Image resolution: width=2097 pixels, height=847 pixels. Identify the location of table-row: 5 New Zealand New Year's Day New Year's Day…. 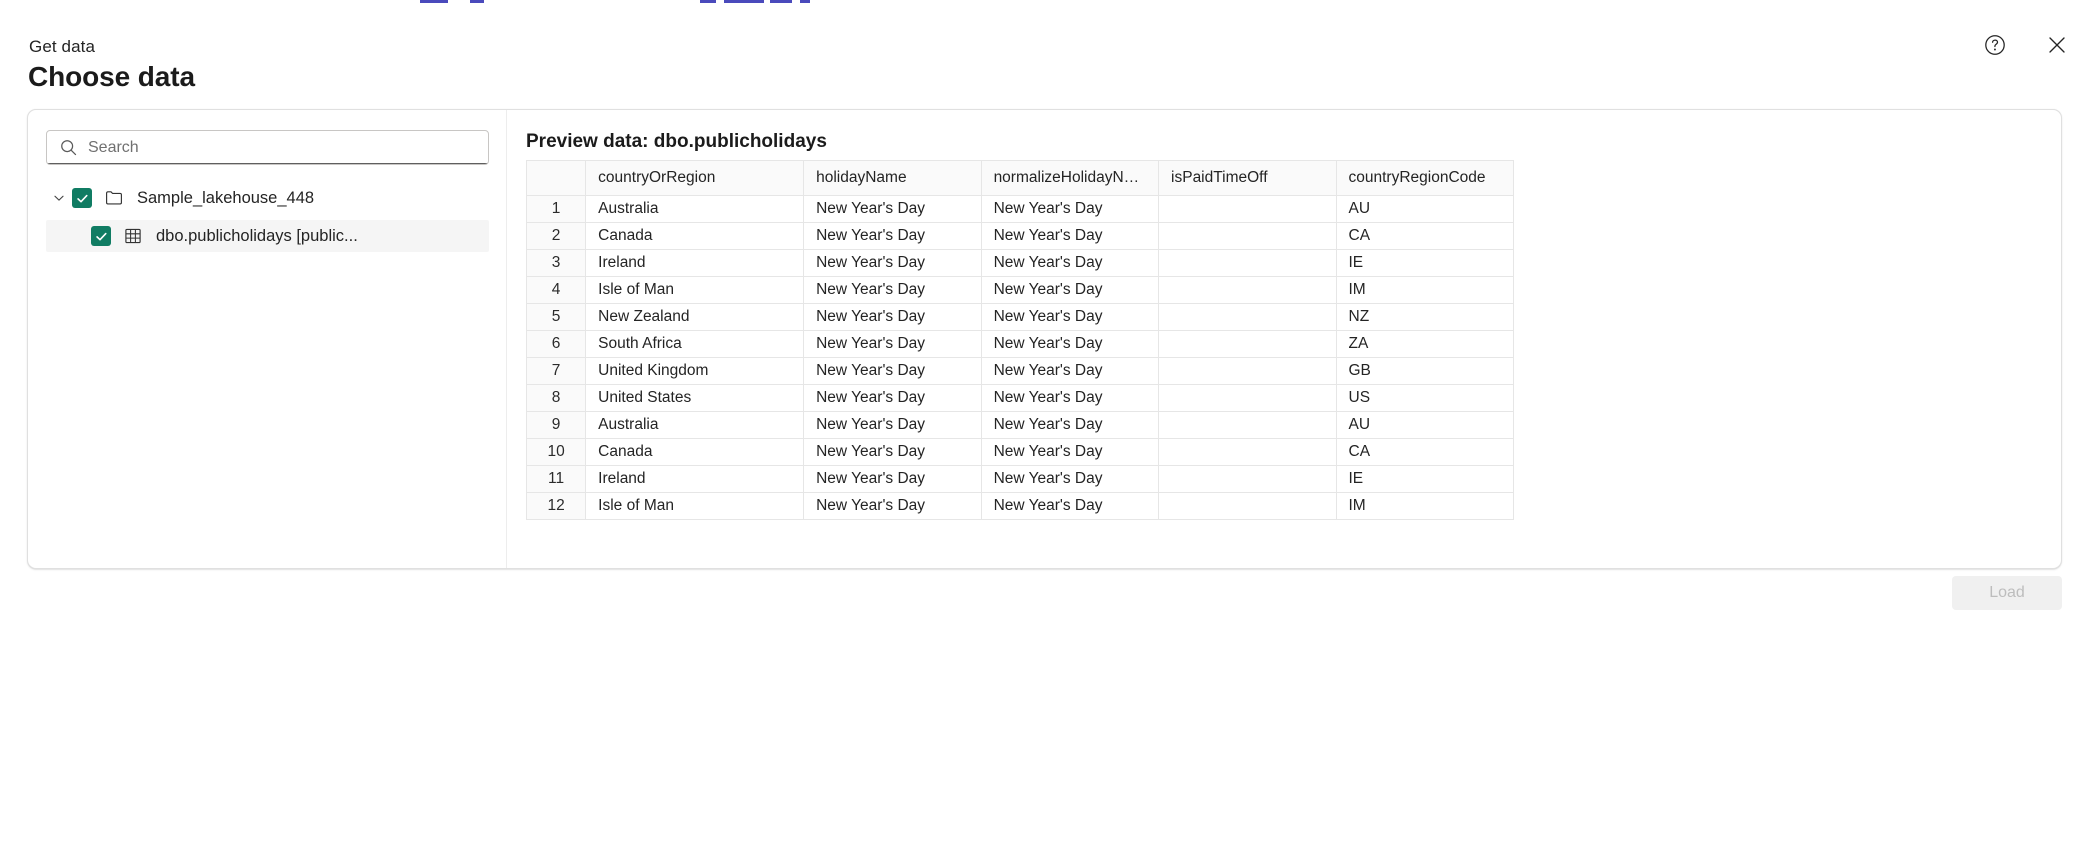
(1020, 317).